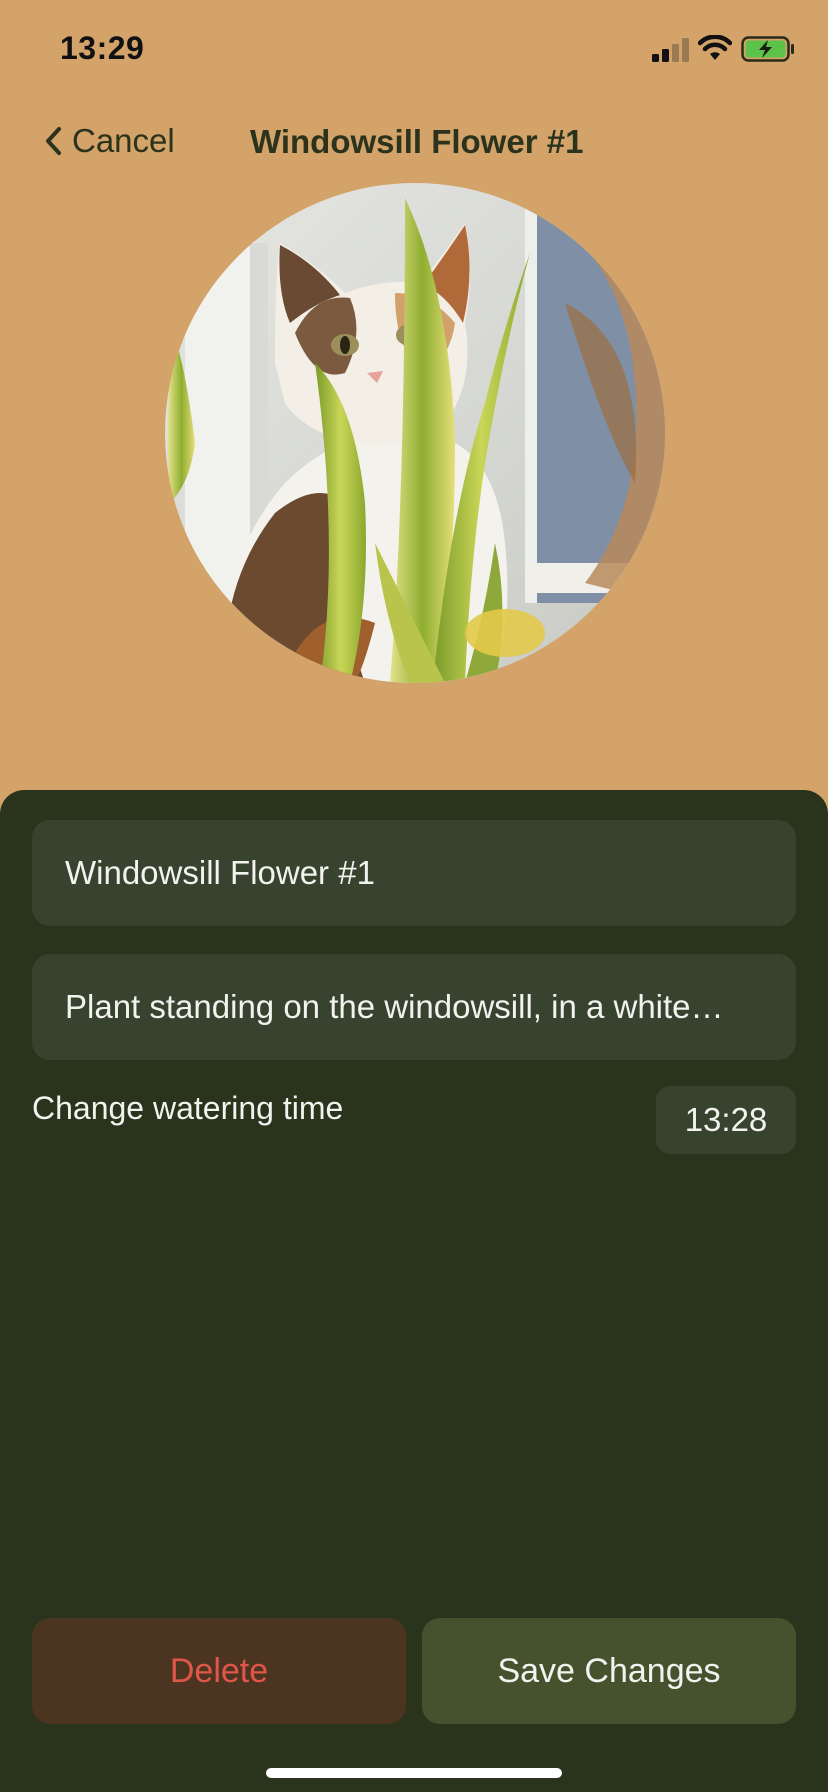 This screenshot has height=1792, width=828. I want to click on status-bar: 13:29, so click(414, 50).